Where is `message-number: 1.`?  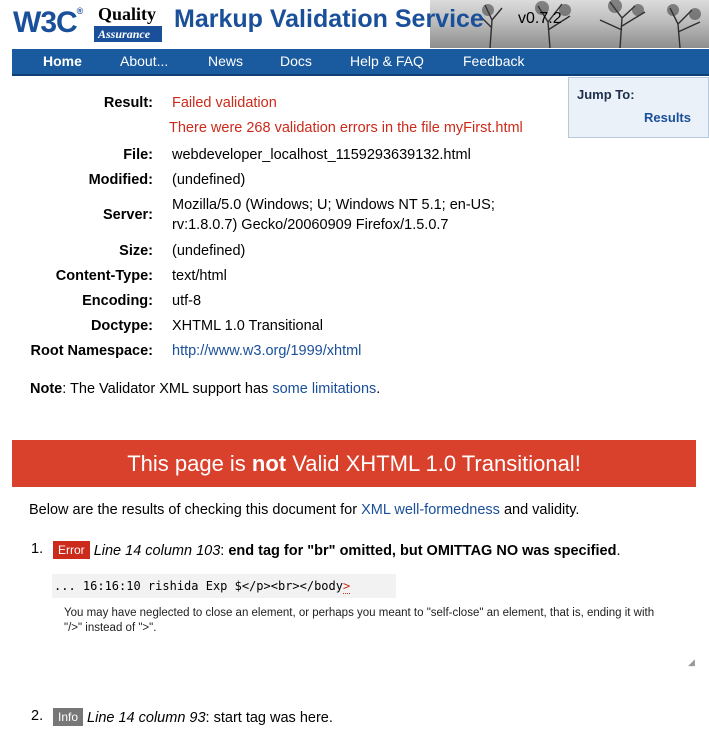
message-number: 1. is located at coordinates (37, 549).